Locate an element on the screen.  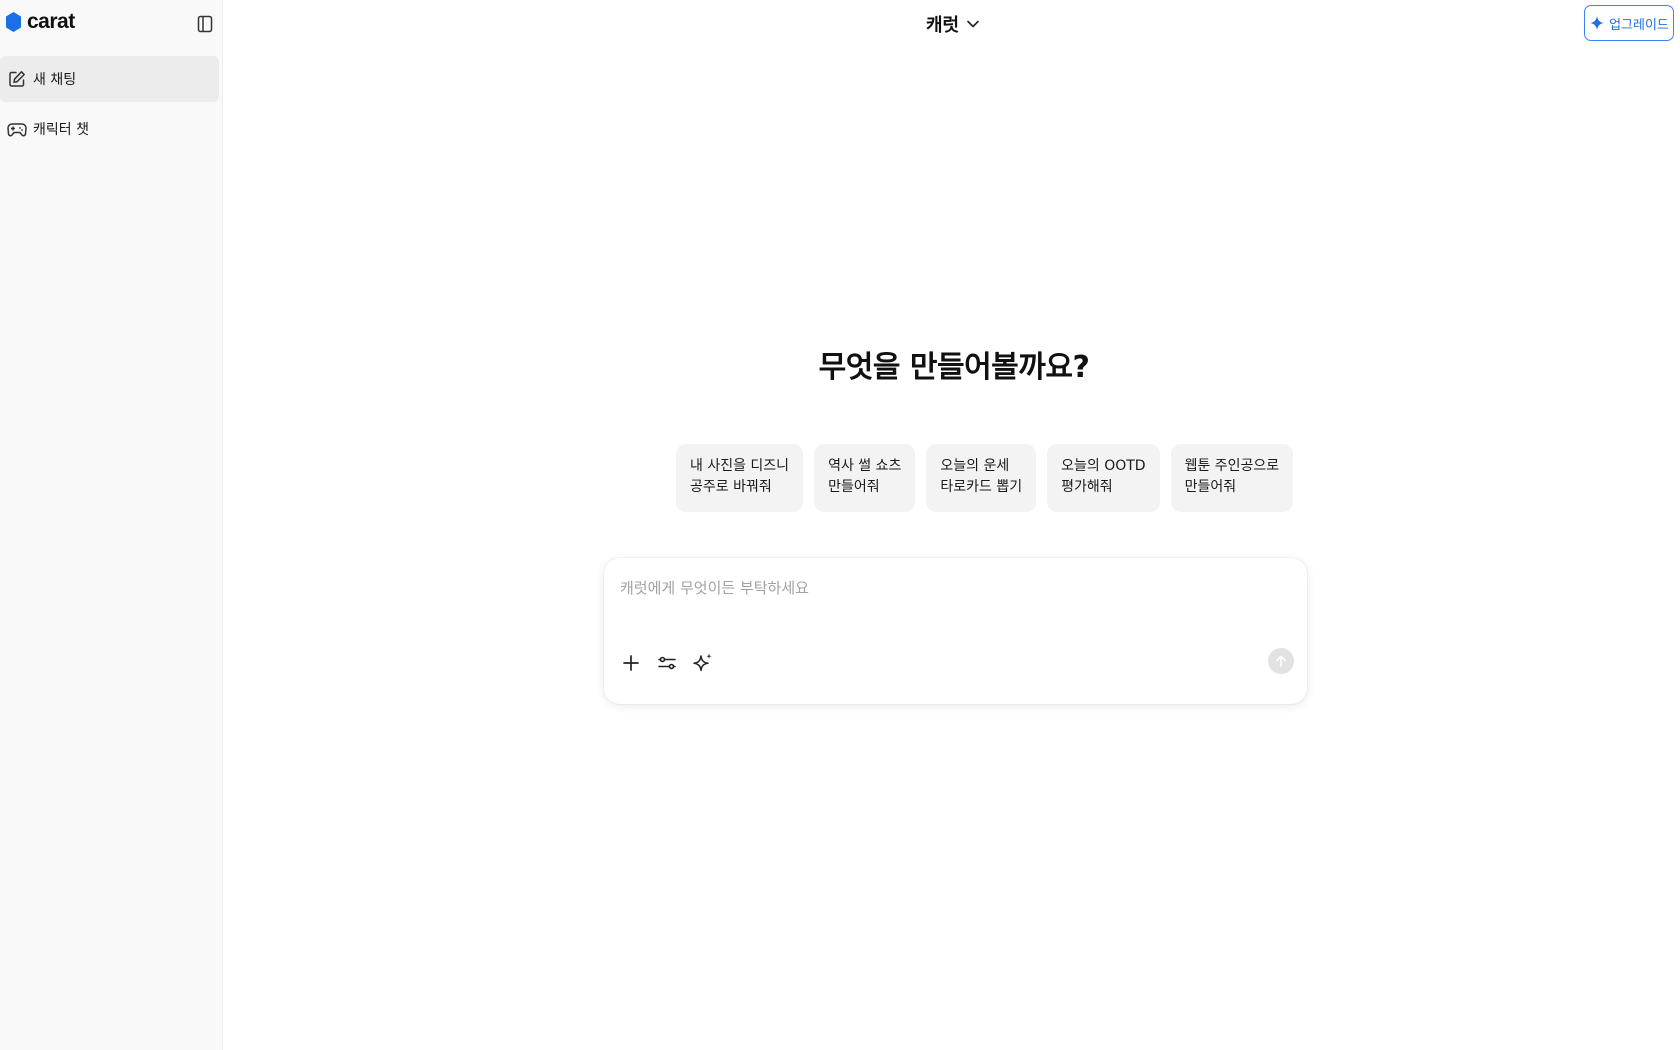
send-button is located at coordinates (1281, 661).